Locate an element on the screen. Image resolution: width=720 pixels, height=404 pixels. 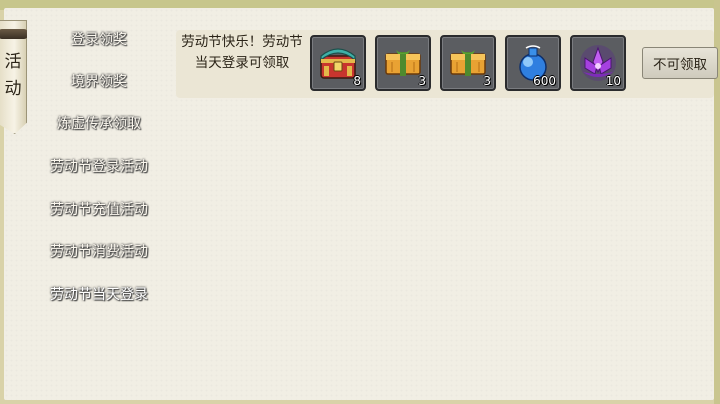
menu-item-login-reward: 登录领奖 is located at coordinates (99, 39).